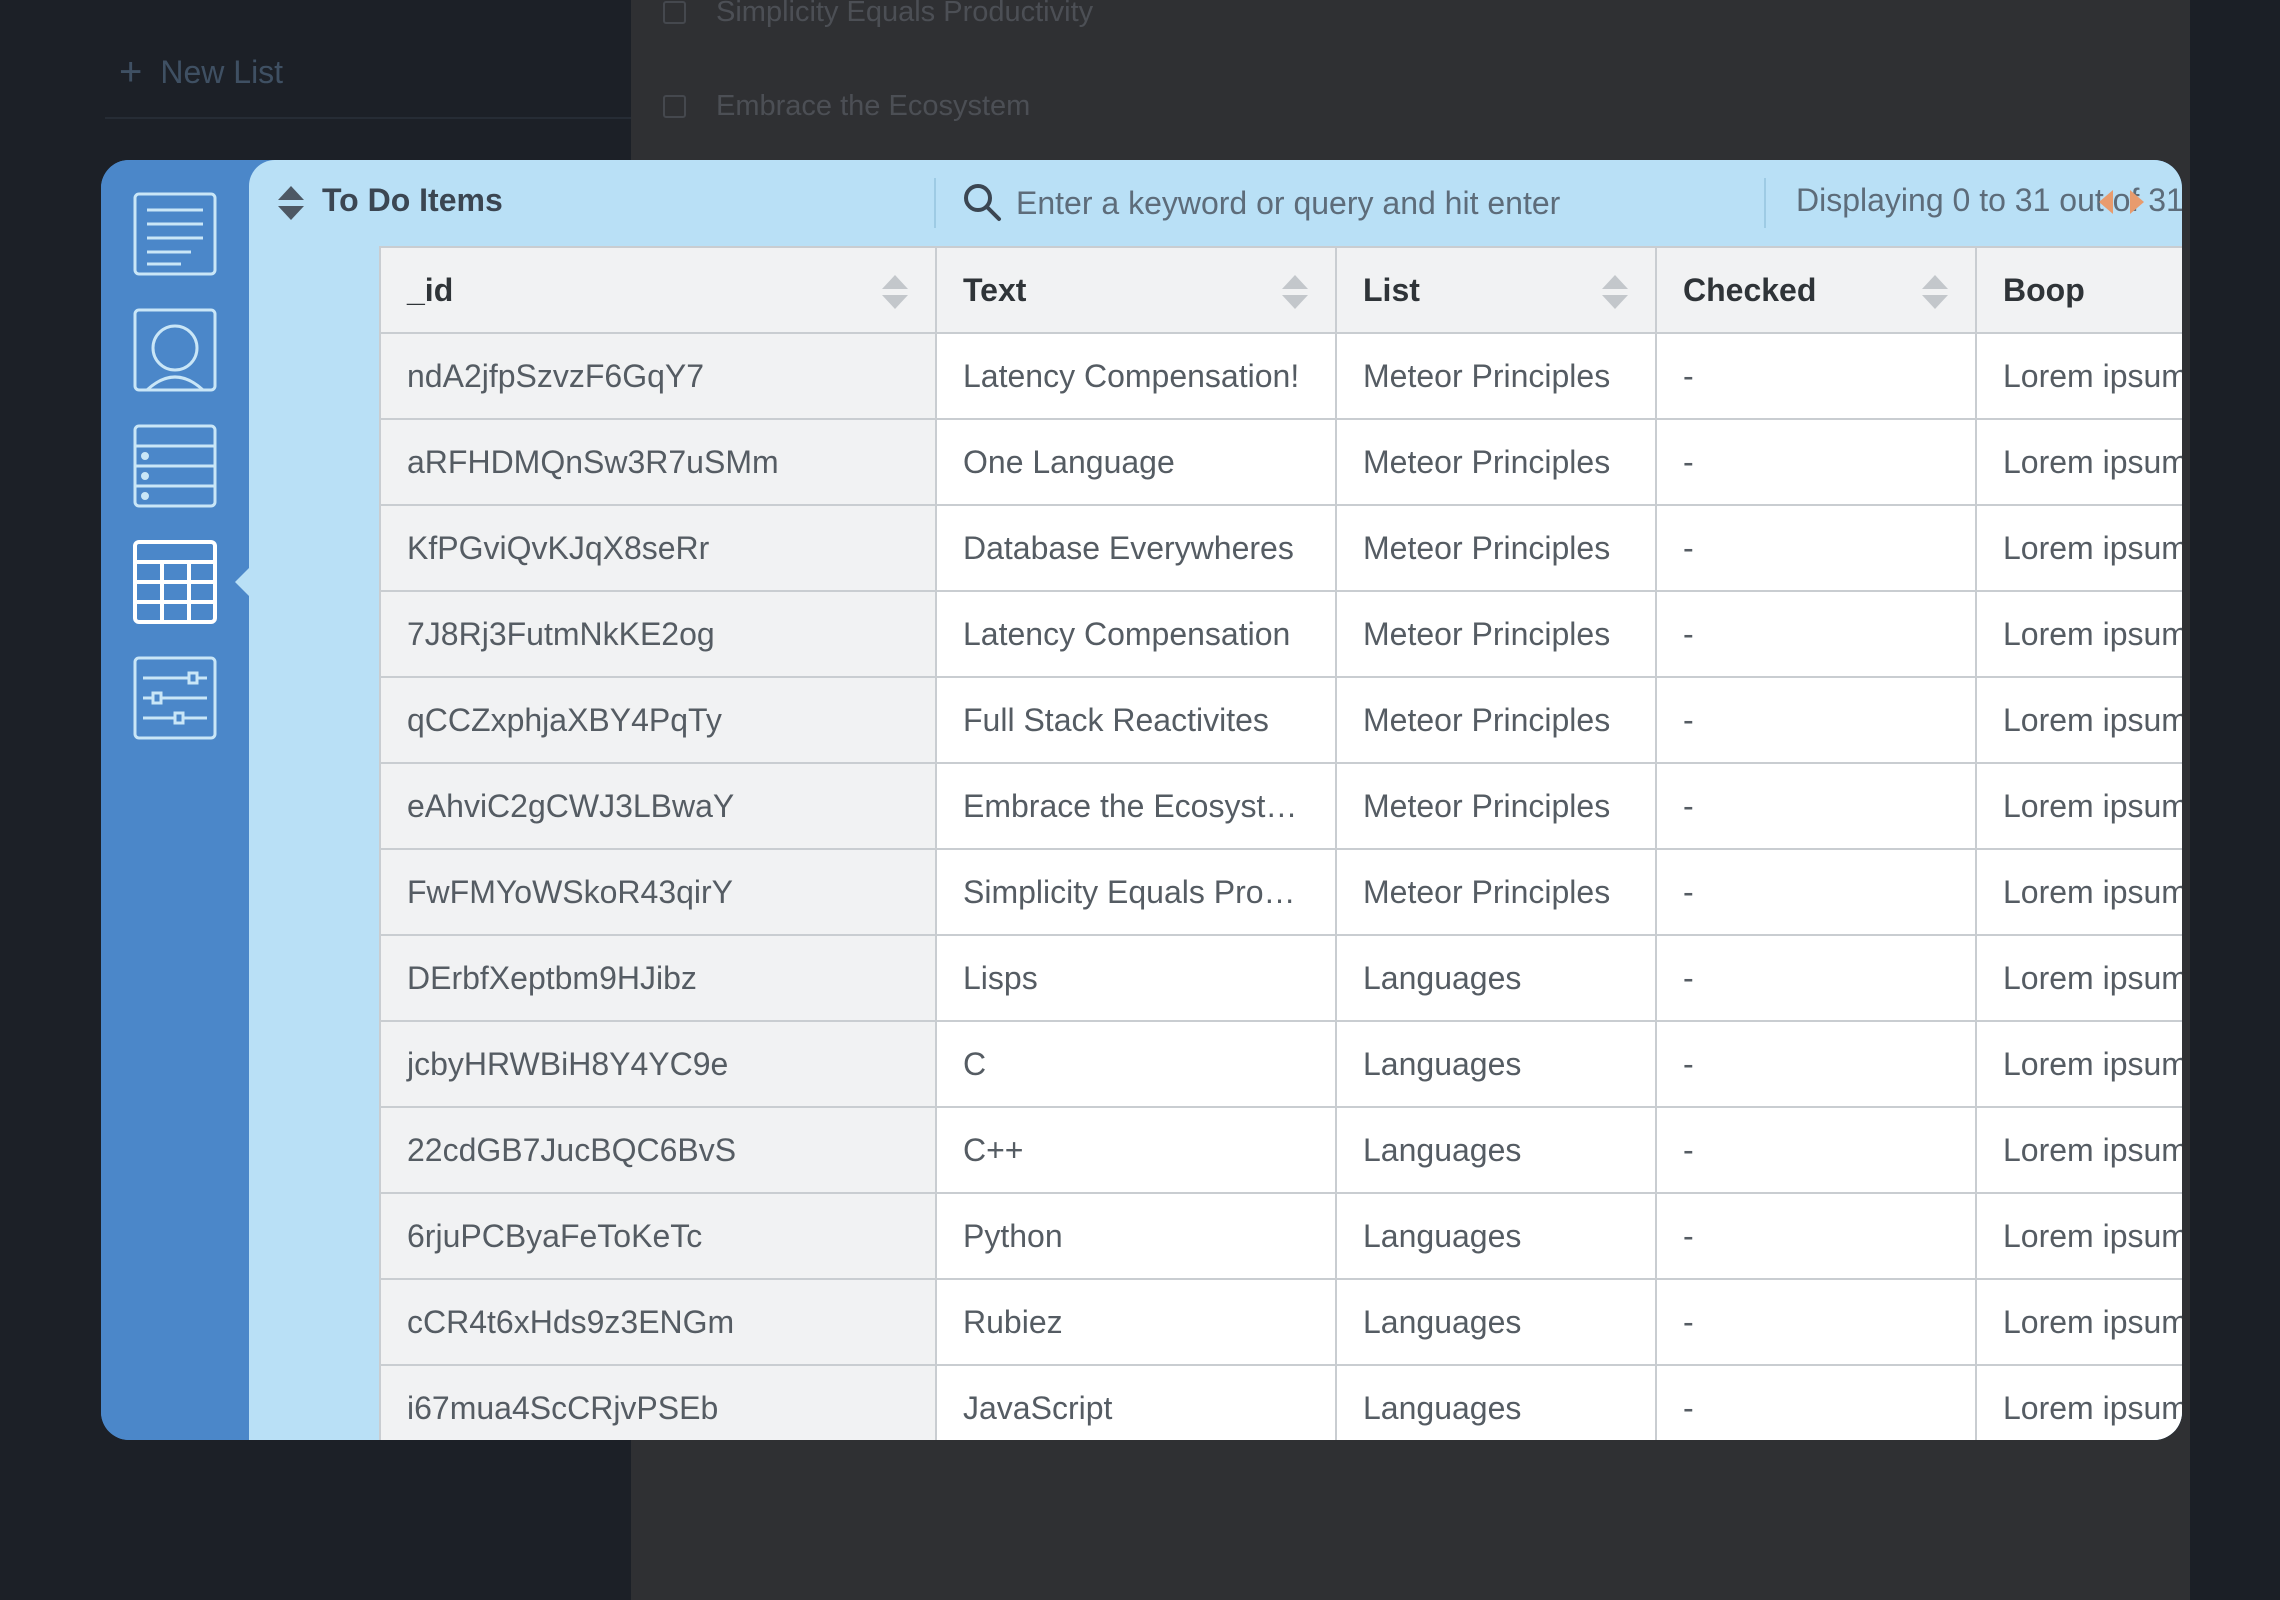 The image size is (2280, 1600). What do you see at coordinates (1136, 1150) in the screenshot?
I see `text-cell: C++` at bounding box center [1136, 1150].